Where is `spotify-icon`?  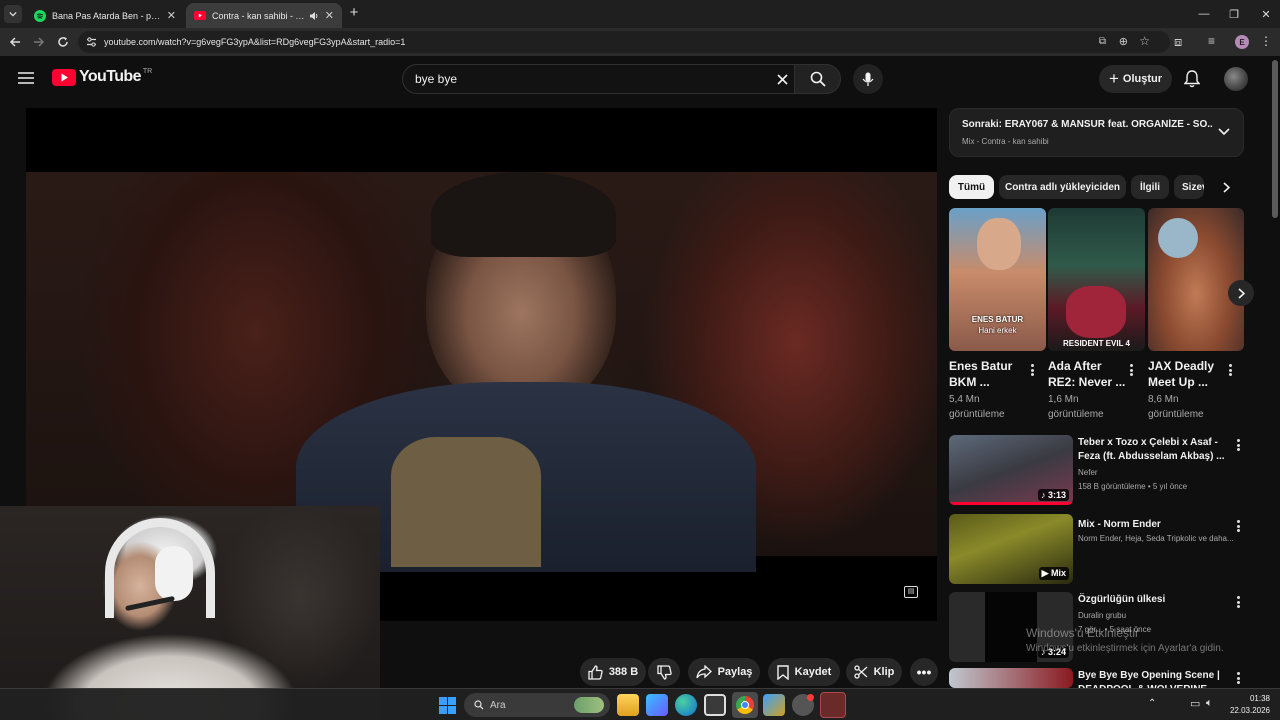 spotify-icon is located at coordinates (40, 15).